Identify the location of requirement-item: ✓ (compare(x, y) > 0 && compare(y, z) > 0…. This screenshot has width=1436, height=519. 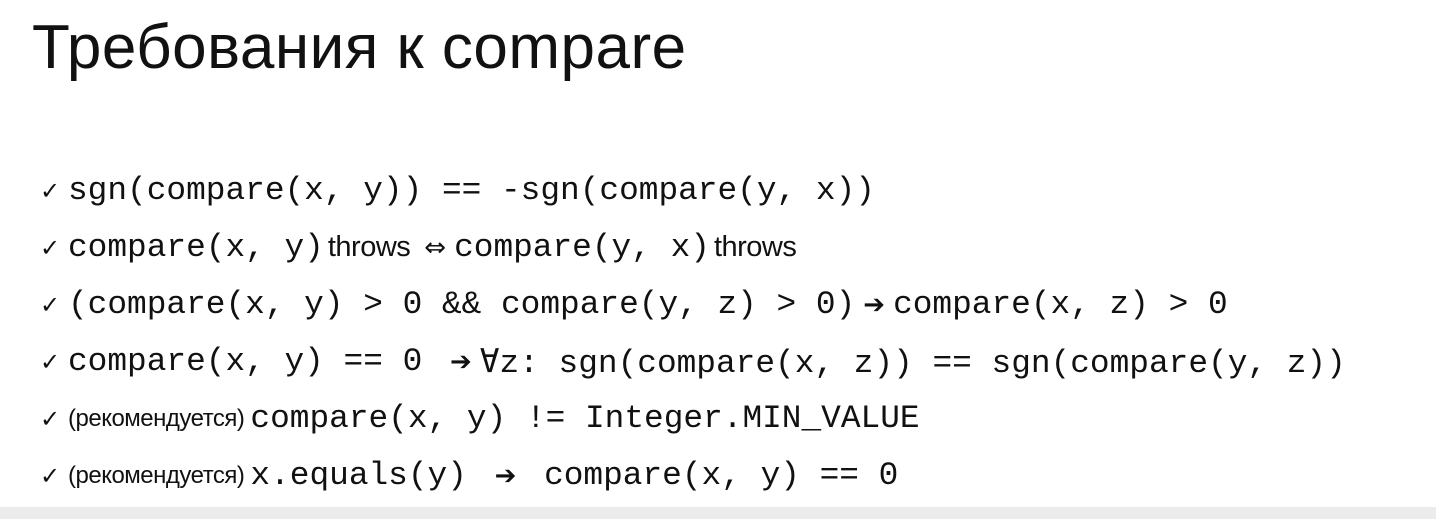
(693, 304).